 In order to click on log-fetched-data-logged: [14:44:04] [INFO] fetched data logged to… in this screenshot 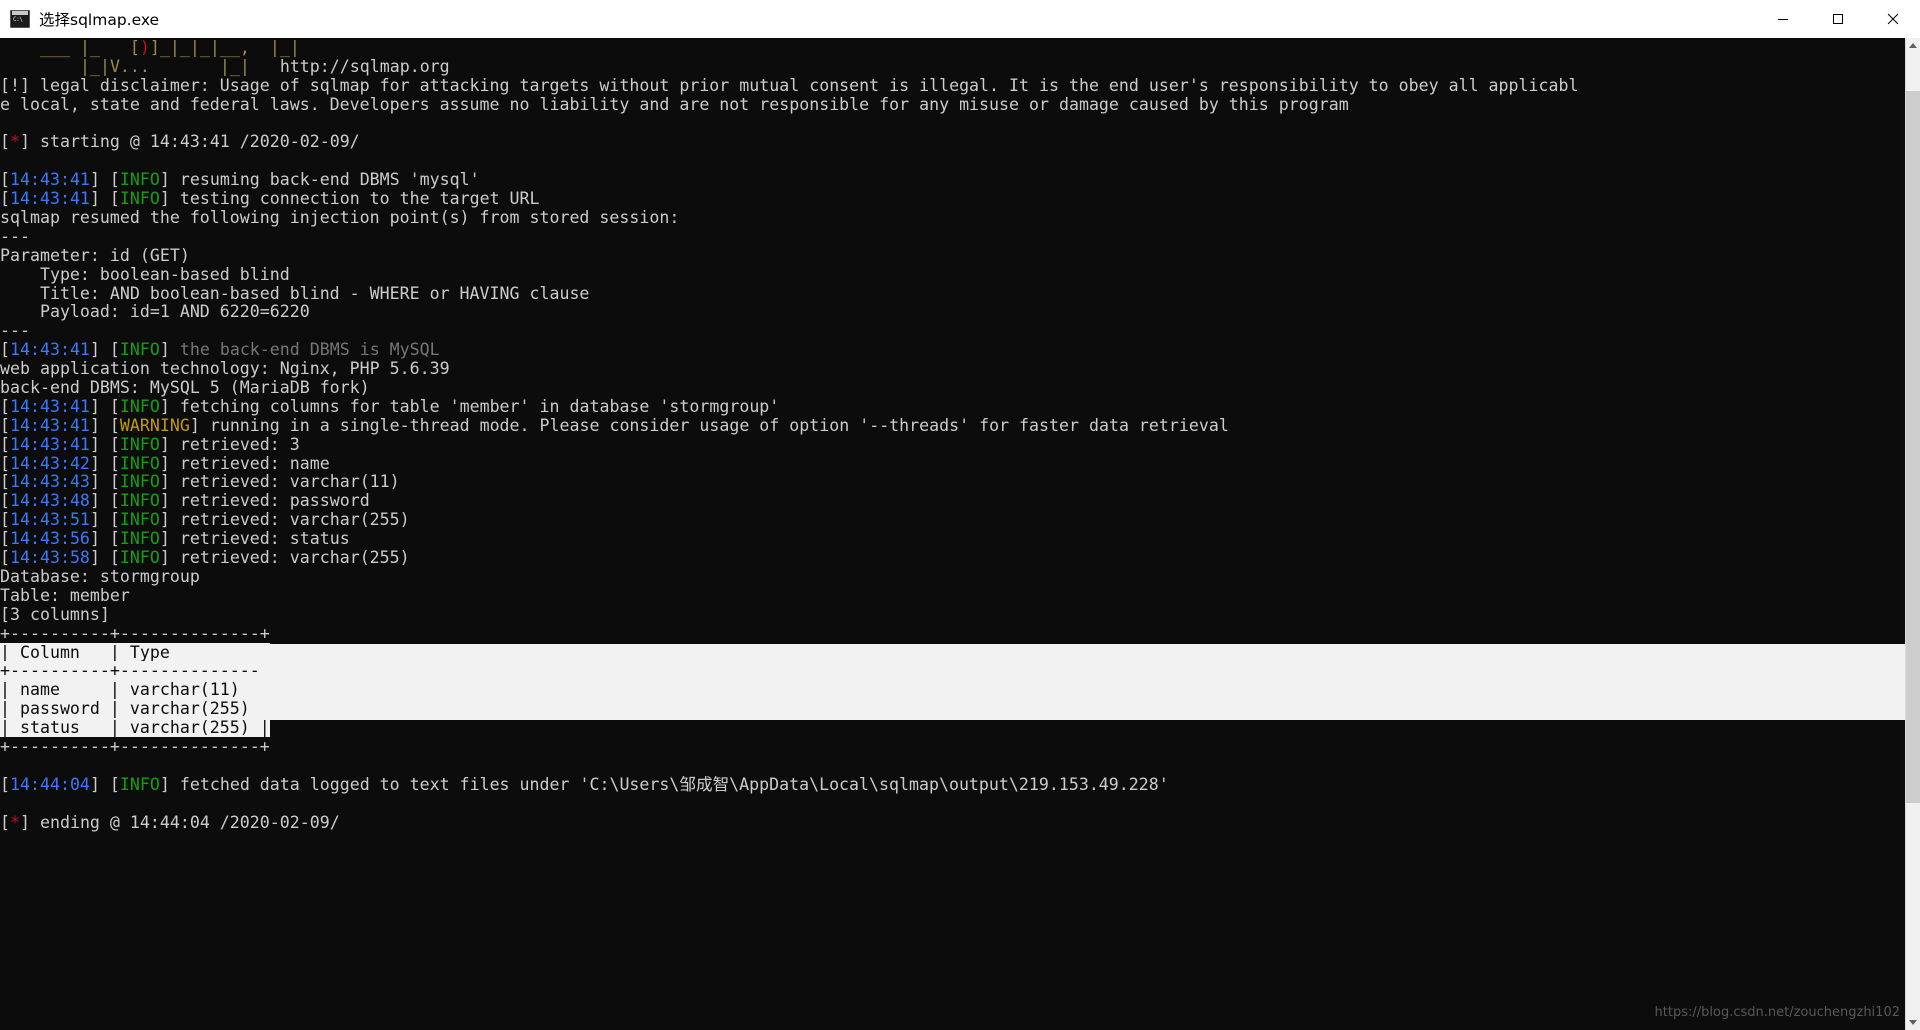, I will do `click(584, 784)`.